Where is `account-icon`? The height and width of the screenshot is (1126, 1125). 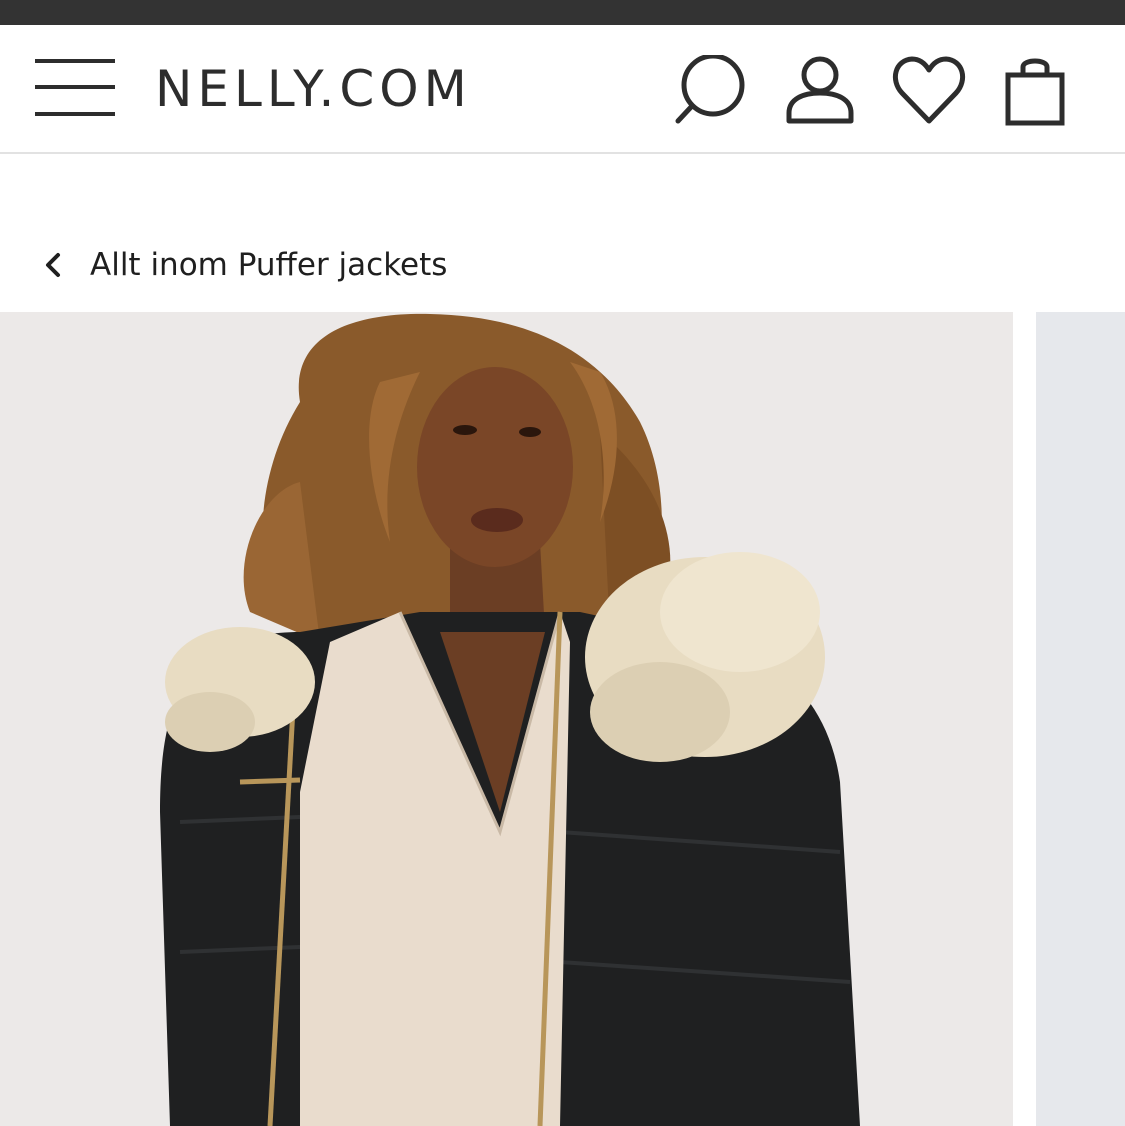
account-icon is located at coordinates (820, 90).